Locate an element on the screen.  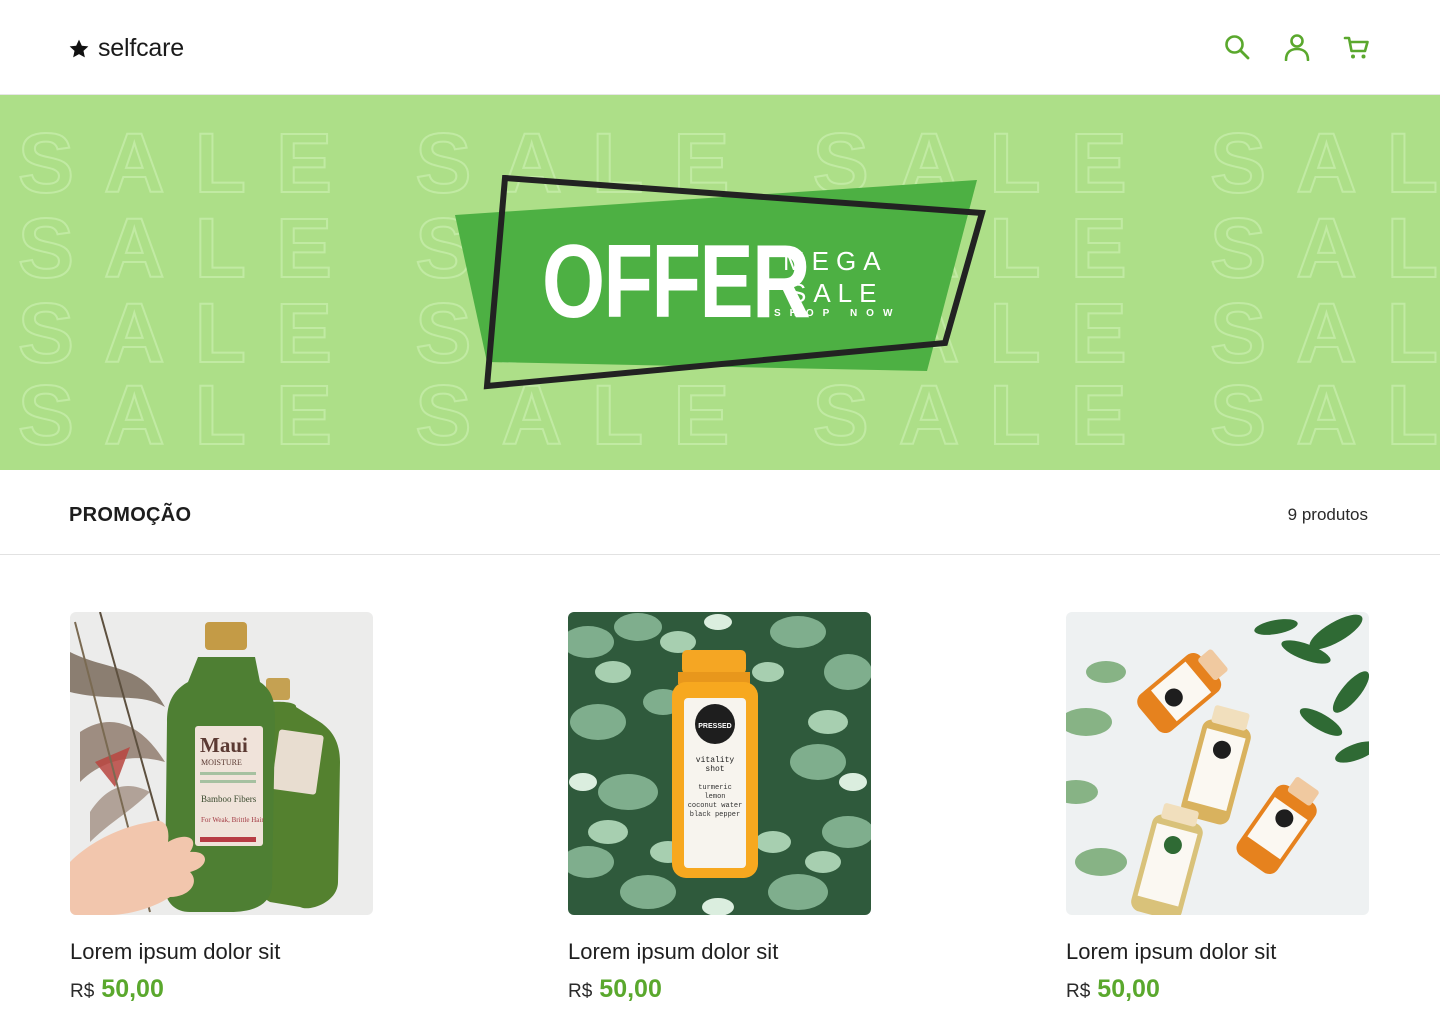
product-count: 9 produtos is located at coordinates (1327, 514).